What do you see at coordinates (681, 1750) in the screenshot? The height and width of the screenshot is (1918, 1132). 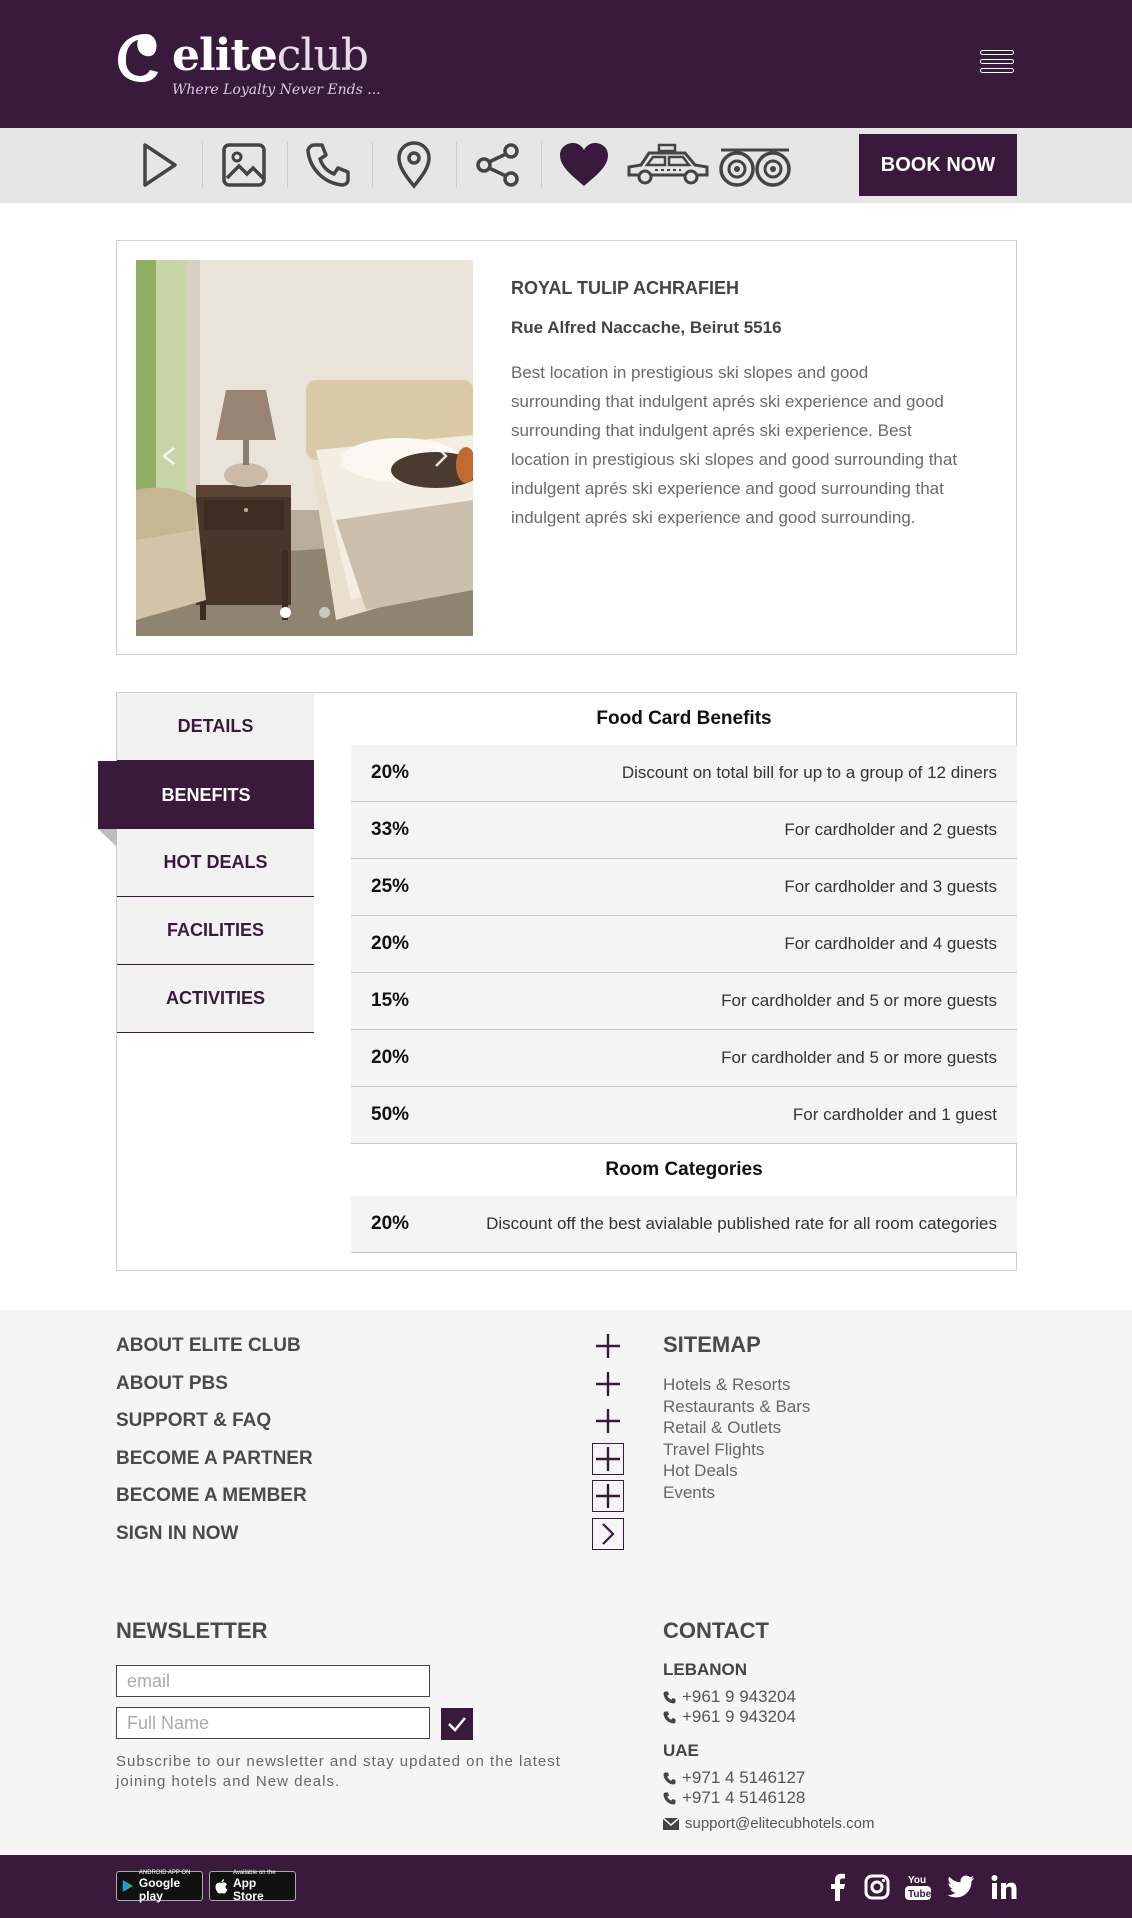 I see `contact-uae-label: UAE` at bounding box center [681, 1750].